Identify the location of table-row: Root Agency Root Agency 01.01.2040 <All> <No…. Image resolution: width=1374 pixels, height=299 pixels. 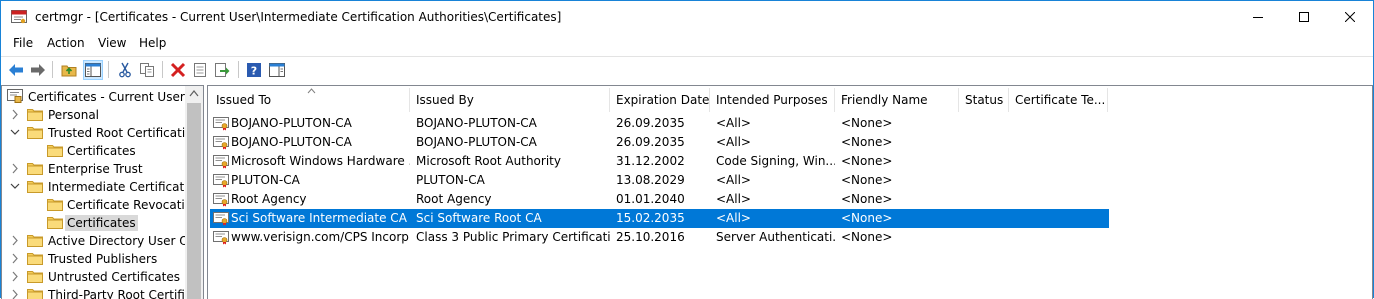
(659, 199).